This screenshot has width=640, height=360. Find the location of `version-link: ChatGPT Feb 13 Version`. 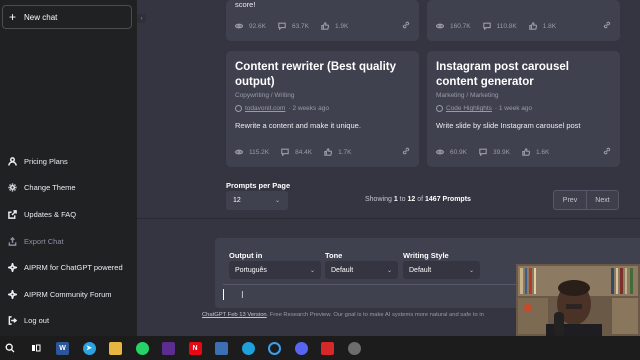

version-link: ChatGPT Feb 13 Version is located at coordinates (234, 315).